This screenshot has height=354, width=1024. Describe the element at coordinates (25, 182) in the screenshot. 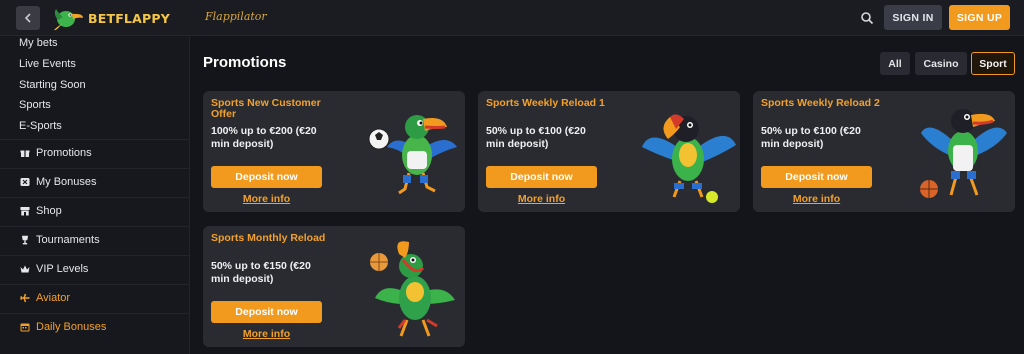

I see `bonus-icon` at that location.